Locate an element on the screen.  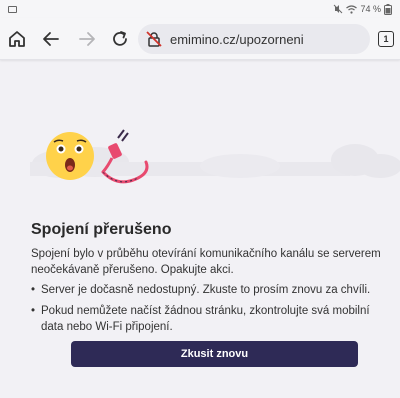
forward-button is located at coordinates (87, 39).